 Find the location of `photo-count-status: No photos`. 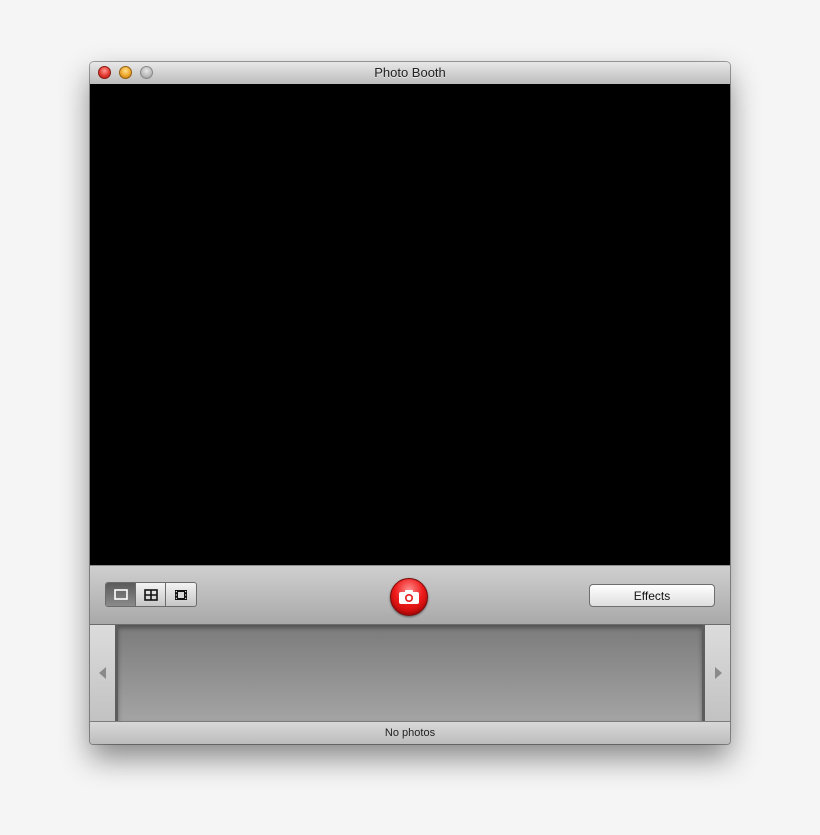

photo-count-status: No photos is located at coordinates (410, 733).